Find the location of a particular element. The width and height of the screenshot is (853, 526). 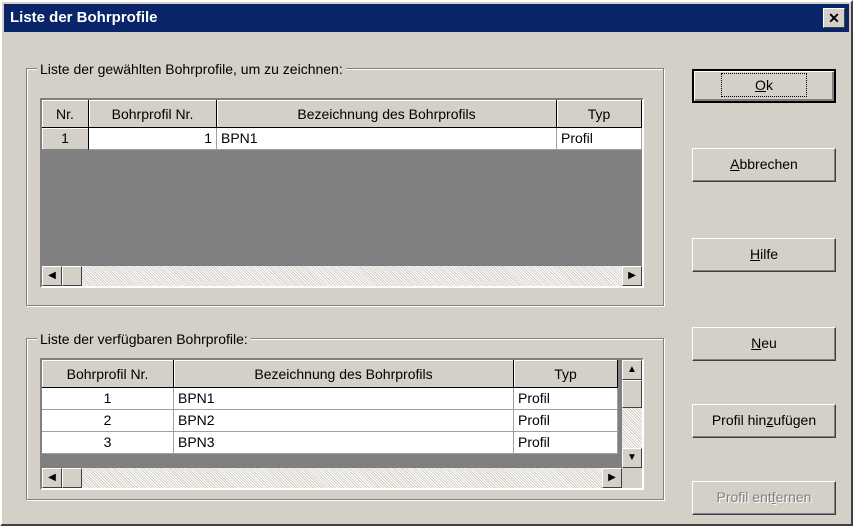

close-button: ✕ is located at coordinates (834, 18).